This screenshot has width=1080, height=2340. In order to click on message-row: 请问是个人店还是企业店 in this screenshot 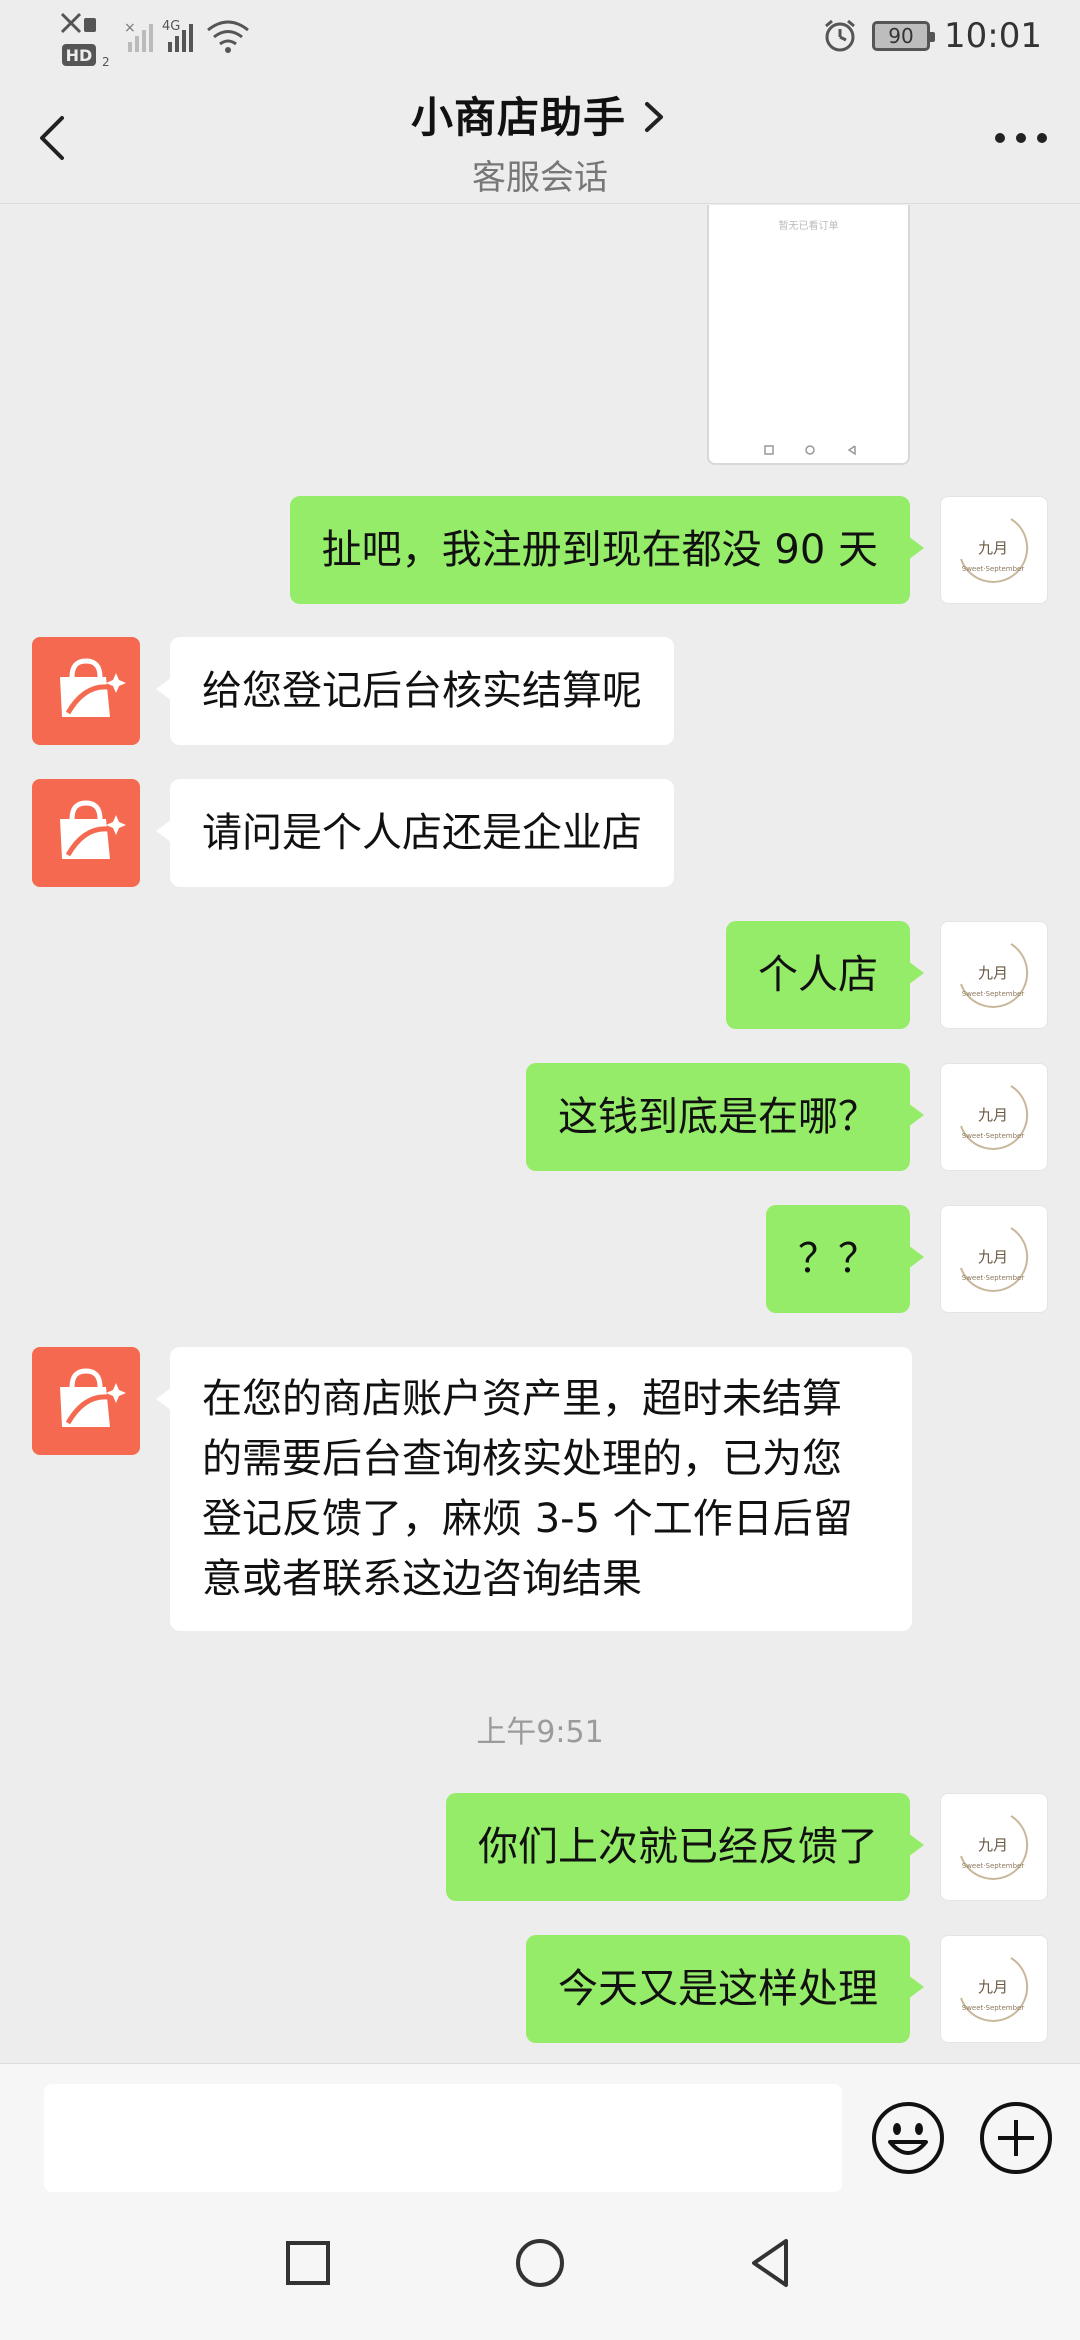, I will do `click(540, 834)`.